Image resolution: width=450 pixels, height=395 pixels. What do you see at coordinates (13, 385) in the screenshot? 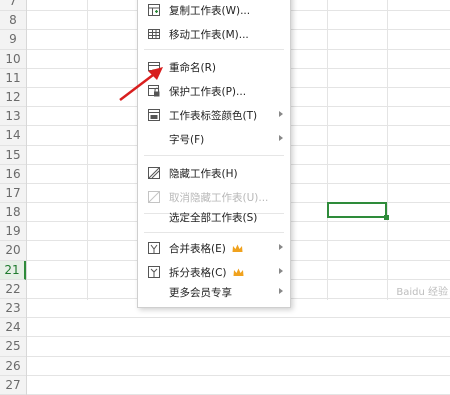
I see `row-header: 27` at bounding box center [13, 385].